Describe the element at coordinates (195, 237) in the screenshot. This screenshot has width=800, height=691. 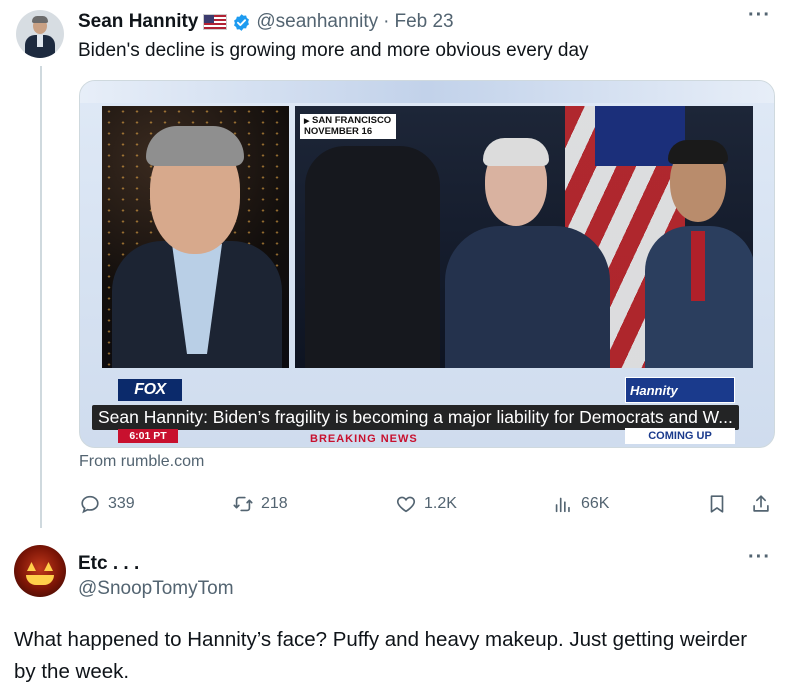
I see `host-panel-image` at that location.